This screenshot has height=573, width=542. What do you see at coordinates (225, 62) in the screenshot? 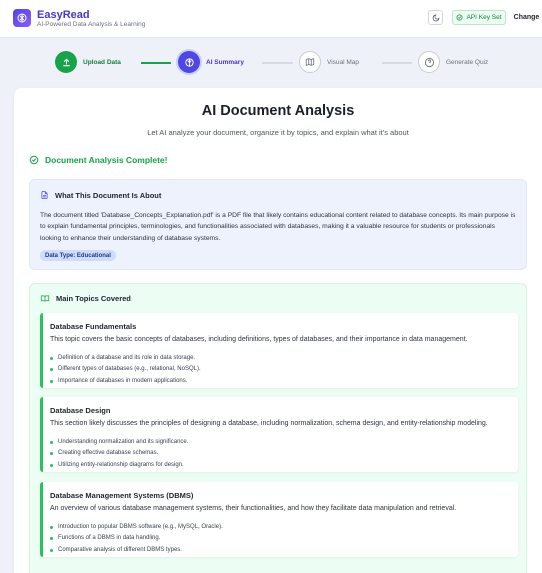
I see `step-label: AI Summary` at bounding box center [225, 62].